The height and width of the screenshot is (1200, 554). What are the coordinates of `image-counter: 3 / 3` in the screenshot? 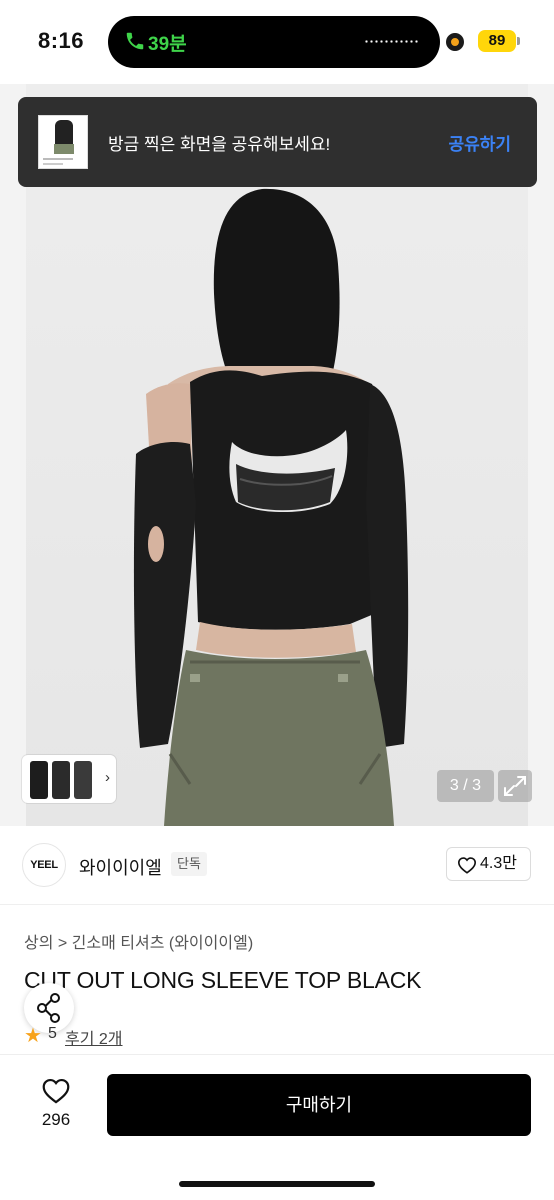 It's located at (465, 786).